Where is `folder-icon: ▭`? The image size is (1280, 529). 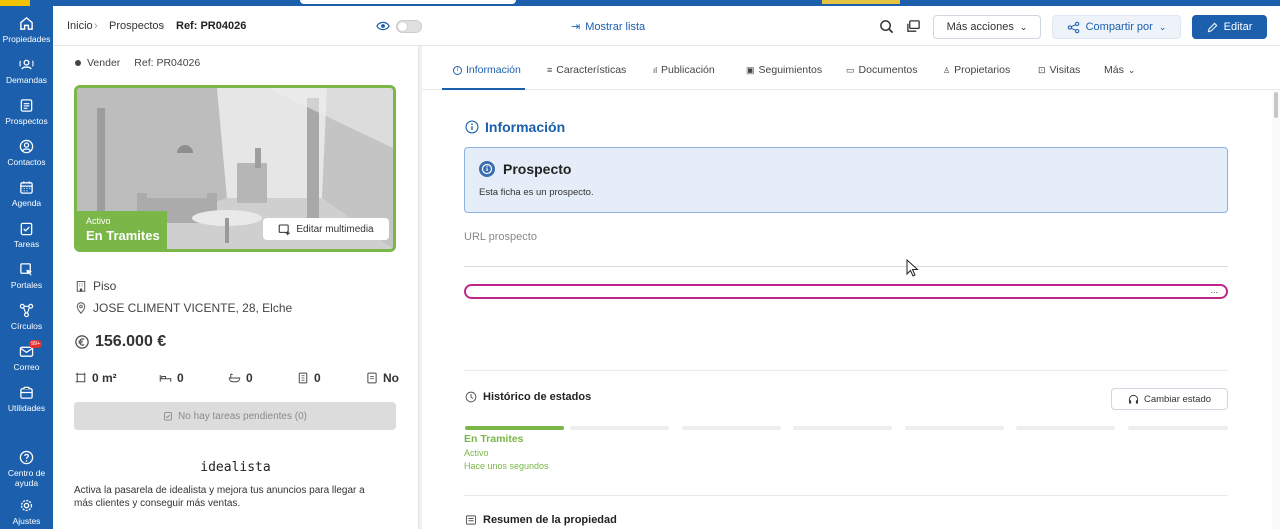
folder-icon: ▭ is located at coordinates (850, 69).